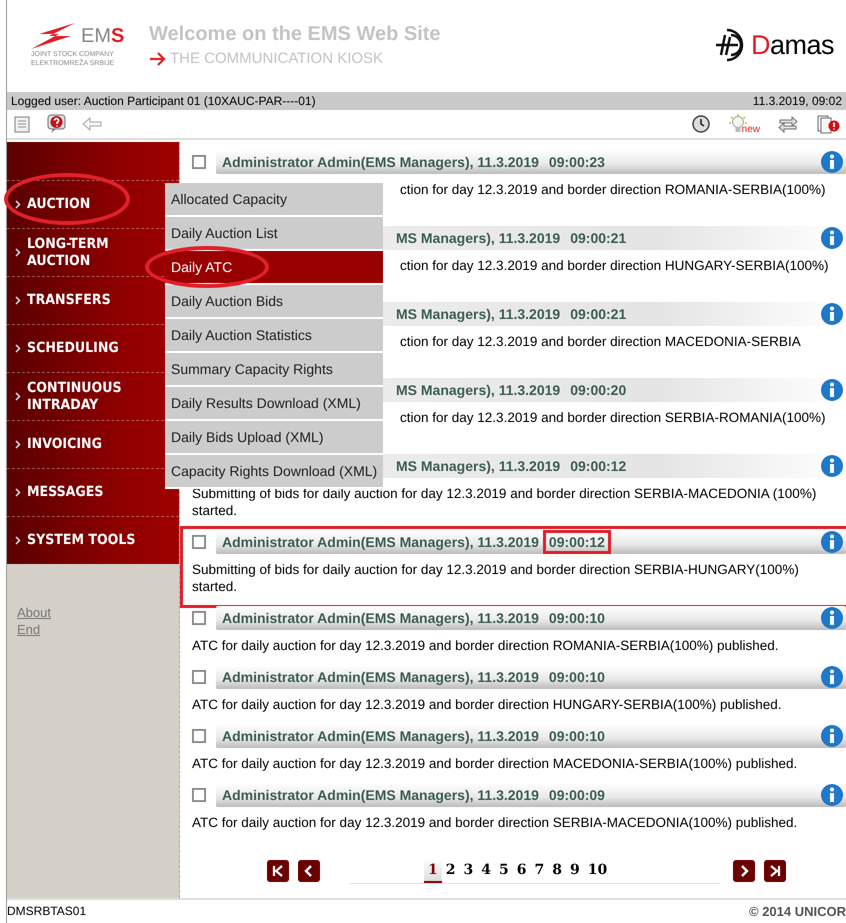  Describe the element at coordinates (274, 335) in the screenshot. I see `menu-item: Daily Auction Statistics` at that location.